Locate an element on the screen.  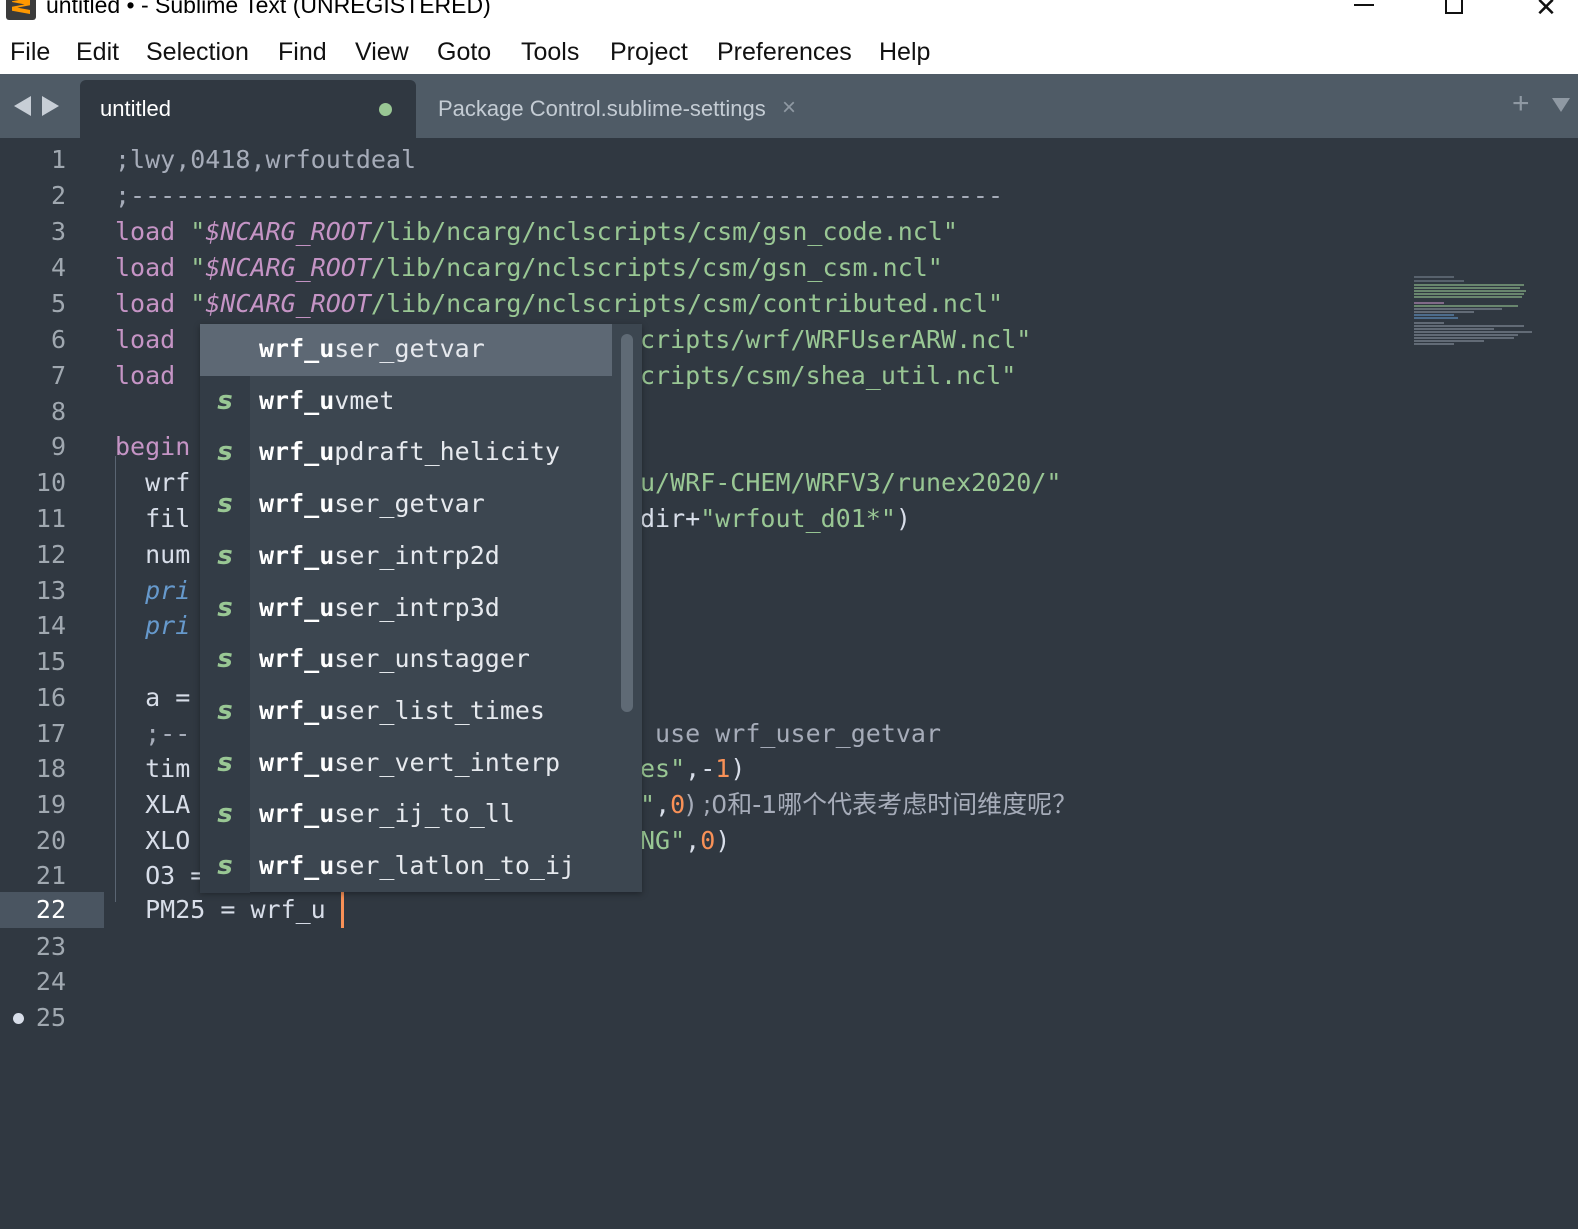
autocomplete-item: s wrf_user_intrp3d is located at coordinates (406, 609).